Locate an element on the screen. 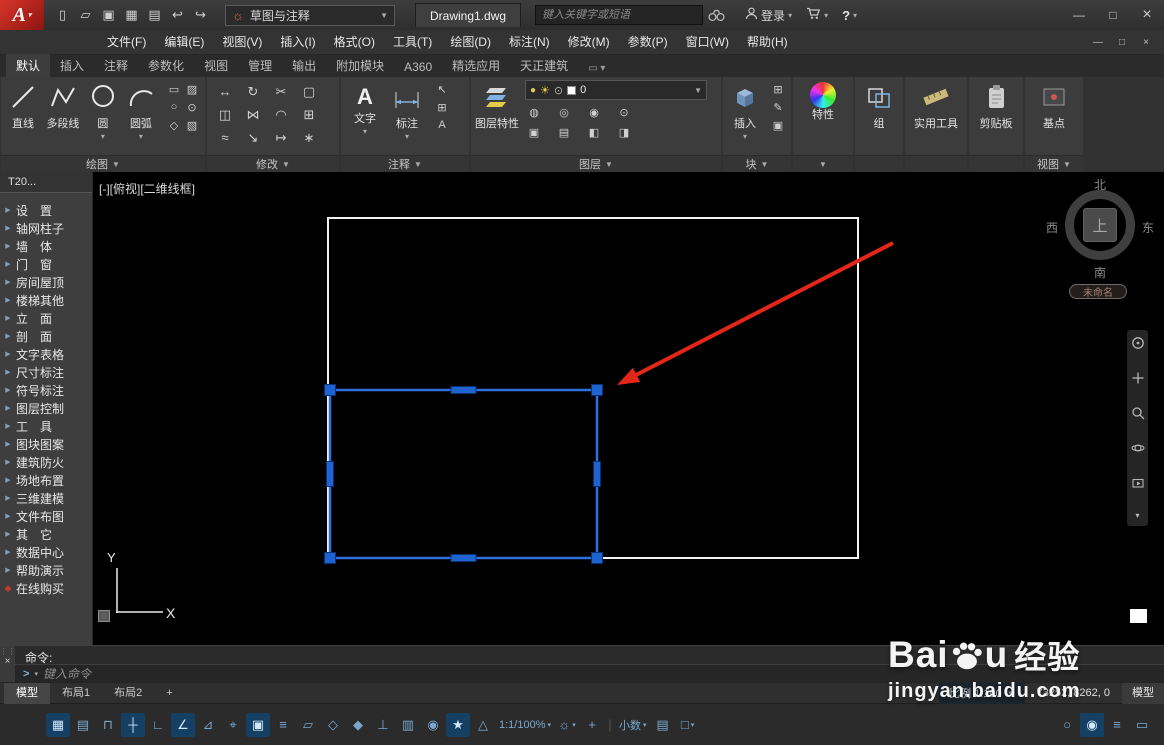  full-navigation-wheel-icon is located at coordinates (1138, 345).